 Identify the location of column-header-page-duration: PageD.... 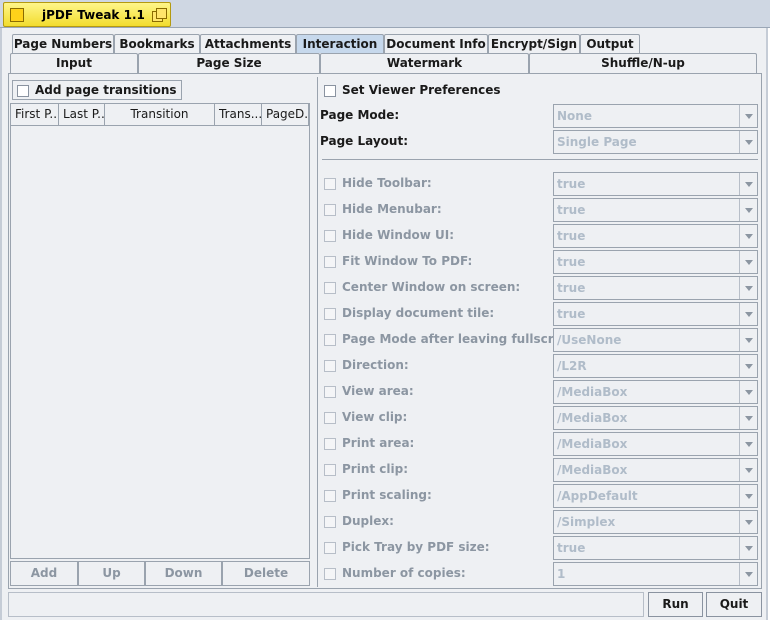
(285, 115).